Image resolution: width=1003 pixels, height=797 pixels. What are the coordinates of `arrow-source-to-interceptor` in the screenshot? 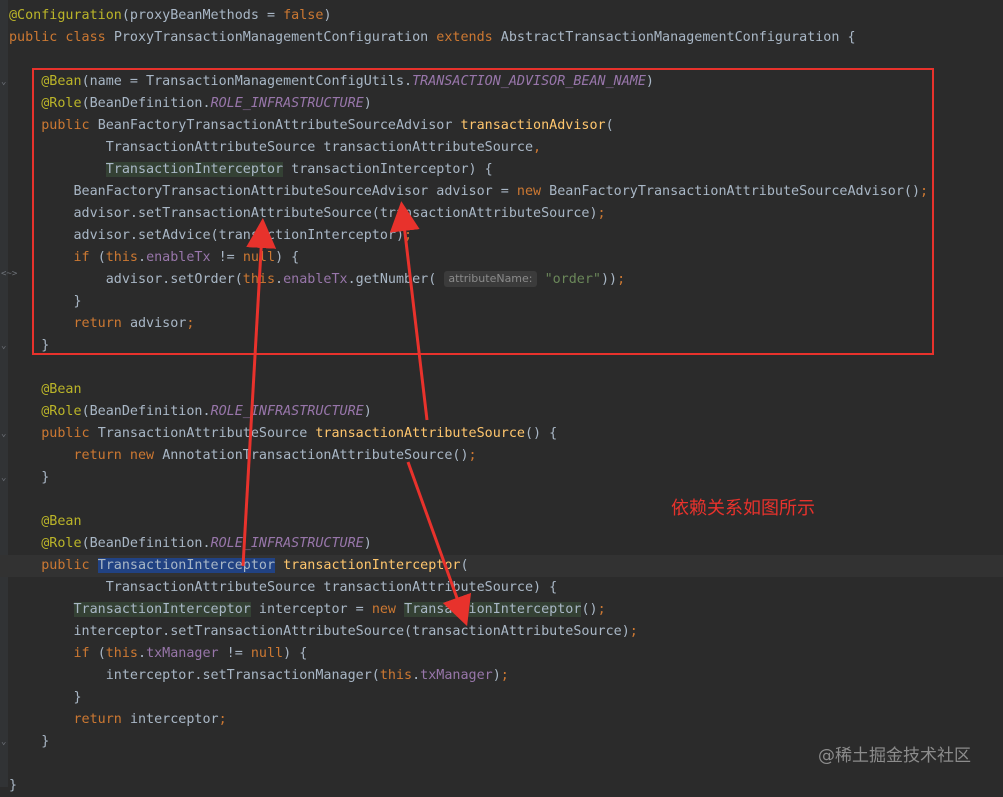 It's located at (439, 544).